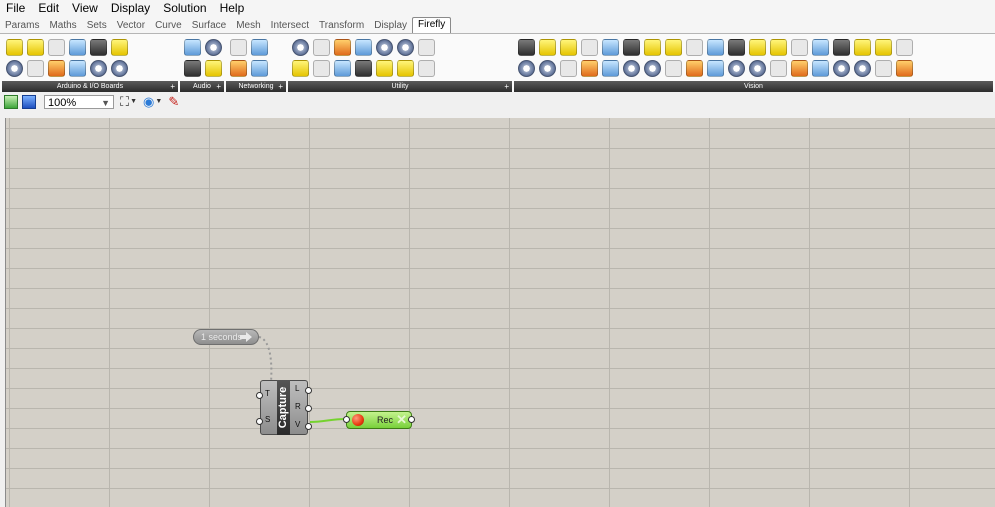  I want to click on ribbon-group-label: Vision, so click(753, 86).